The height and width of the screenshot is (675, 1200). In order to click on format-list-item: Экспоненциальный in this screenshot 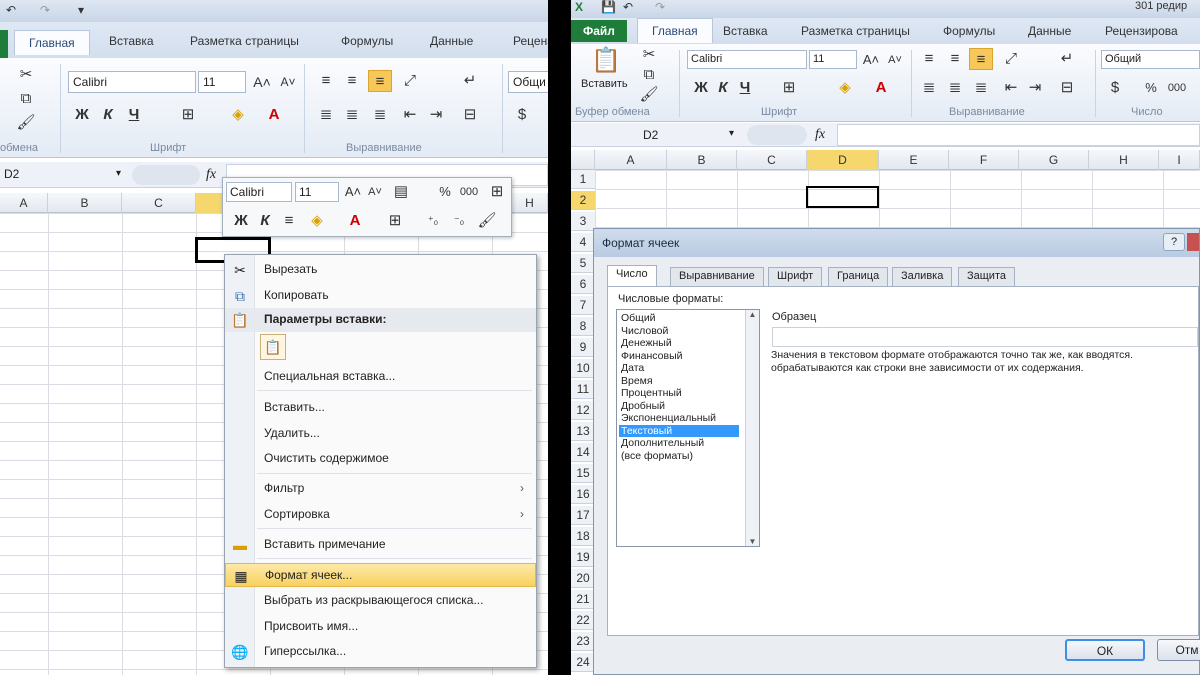, I will do `click(679, 418)`.